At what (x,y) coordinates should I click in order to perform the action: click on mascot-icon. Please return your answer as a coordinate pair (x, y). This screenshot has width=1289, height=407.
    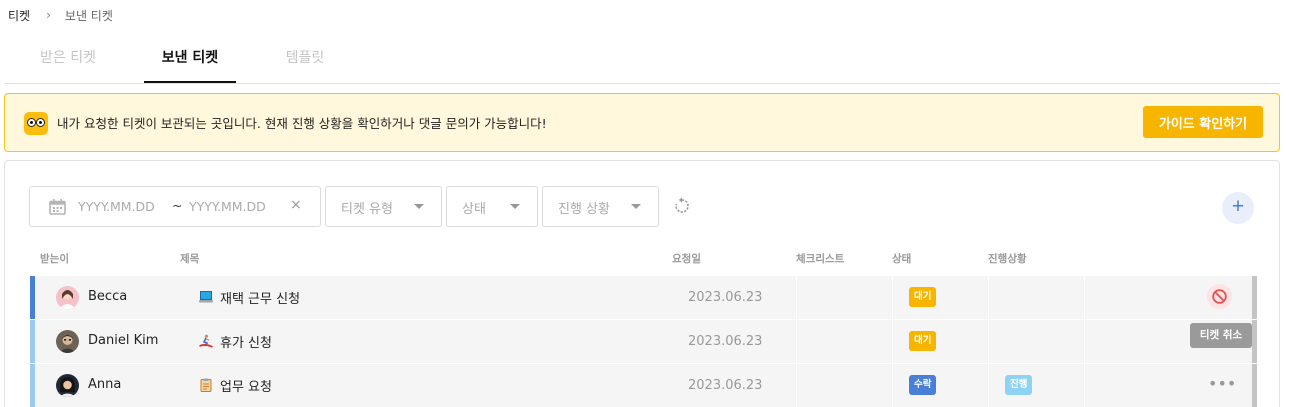
    Looking at the image, I should click on (36, 123).